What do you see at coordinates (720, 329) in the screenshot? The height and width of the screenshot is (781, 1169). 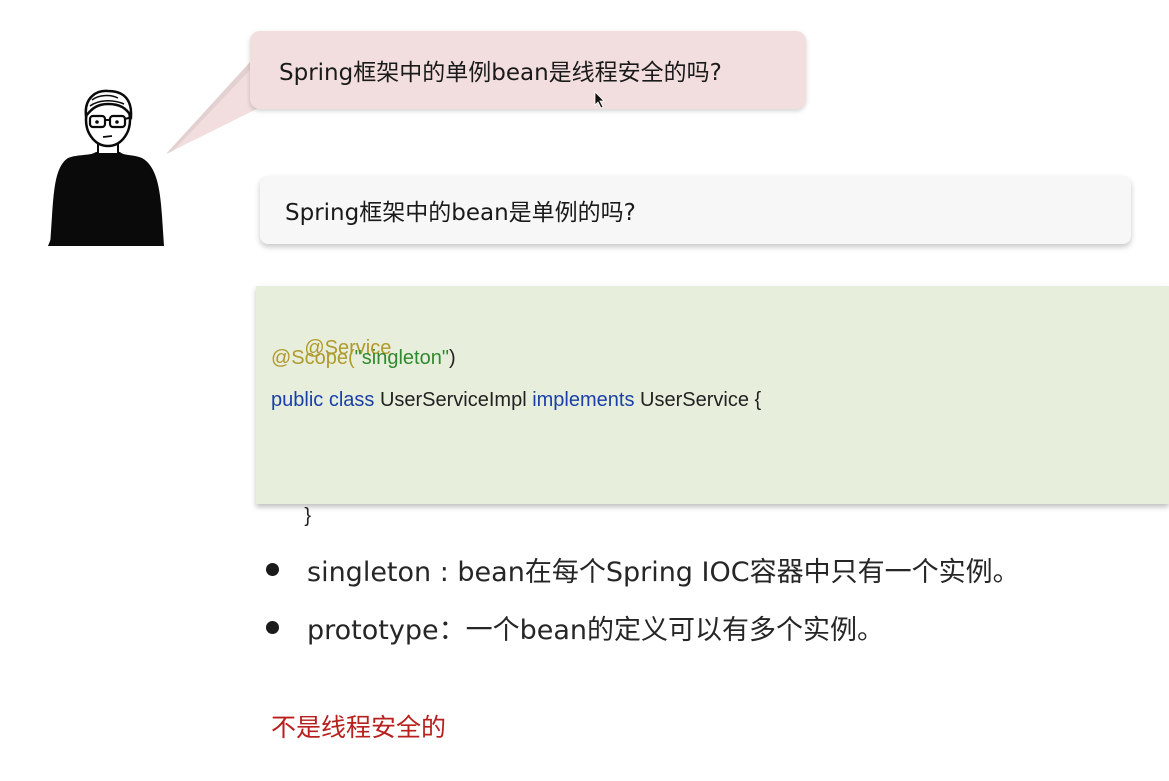 I see `code-line-1: @Service` at bounding box center [720, 329].